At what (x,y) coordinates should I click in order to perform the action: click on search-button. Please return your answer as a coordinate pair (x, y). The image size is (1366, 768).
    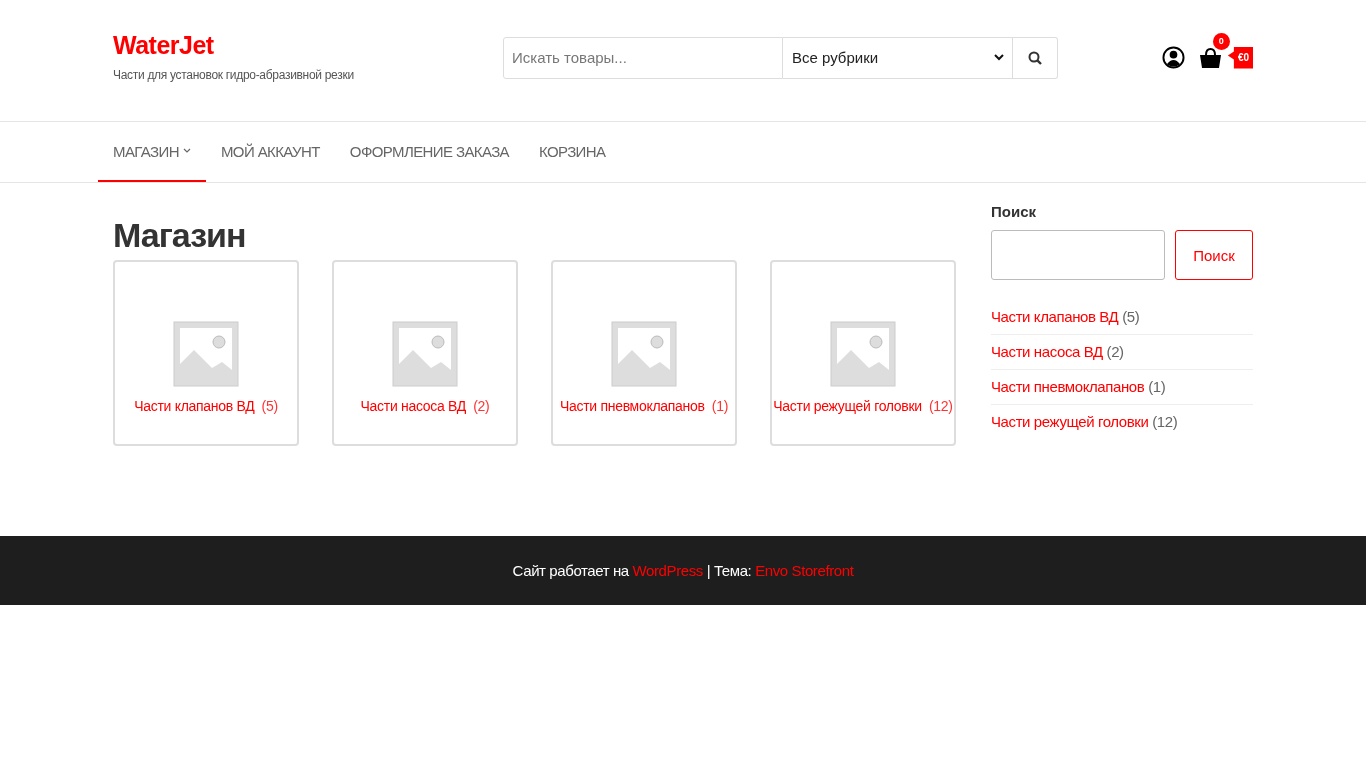
    Looking at the image, I should click on (1035, 57).